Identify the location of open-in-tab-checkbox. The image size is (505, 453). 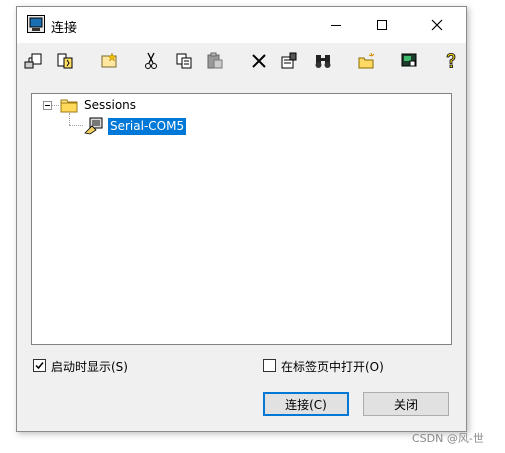
(269, 365).